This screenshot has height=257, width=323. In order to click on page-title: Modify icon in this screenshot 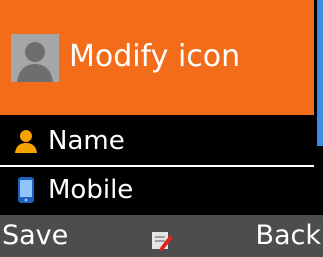, I will do `click(155, 56)`.